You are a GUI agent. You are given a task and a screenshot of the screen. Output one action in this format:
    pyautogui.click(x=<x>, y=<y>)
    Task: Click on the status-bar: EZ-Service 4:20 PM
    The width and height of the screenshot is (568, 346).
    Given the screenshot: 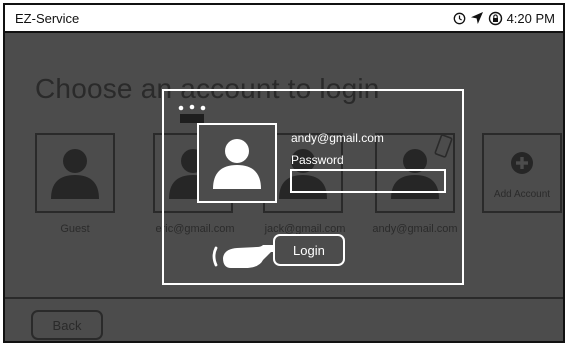 What is the action you would take?
    pyautogui.click(x=284, y=19)
    